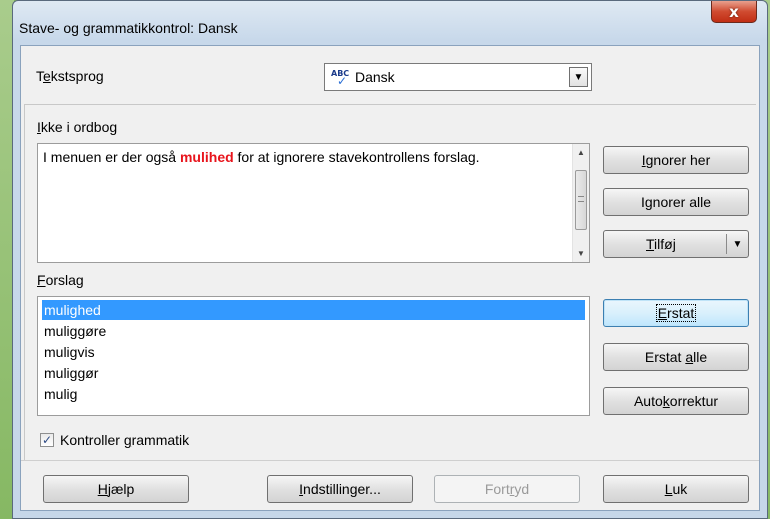  I want to click on window-title: Stave- og grammatikkontrol: Dansk, so click(128, 28).